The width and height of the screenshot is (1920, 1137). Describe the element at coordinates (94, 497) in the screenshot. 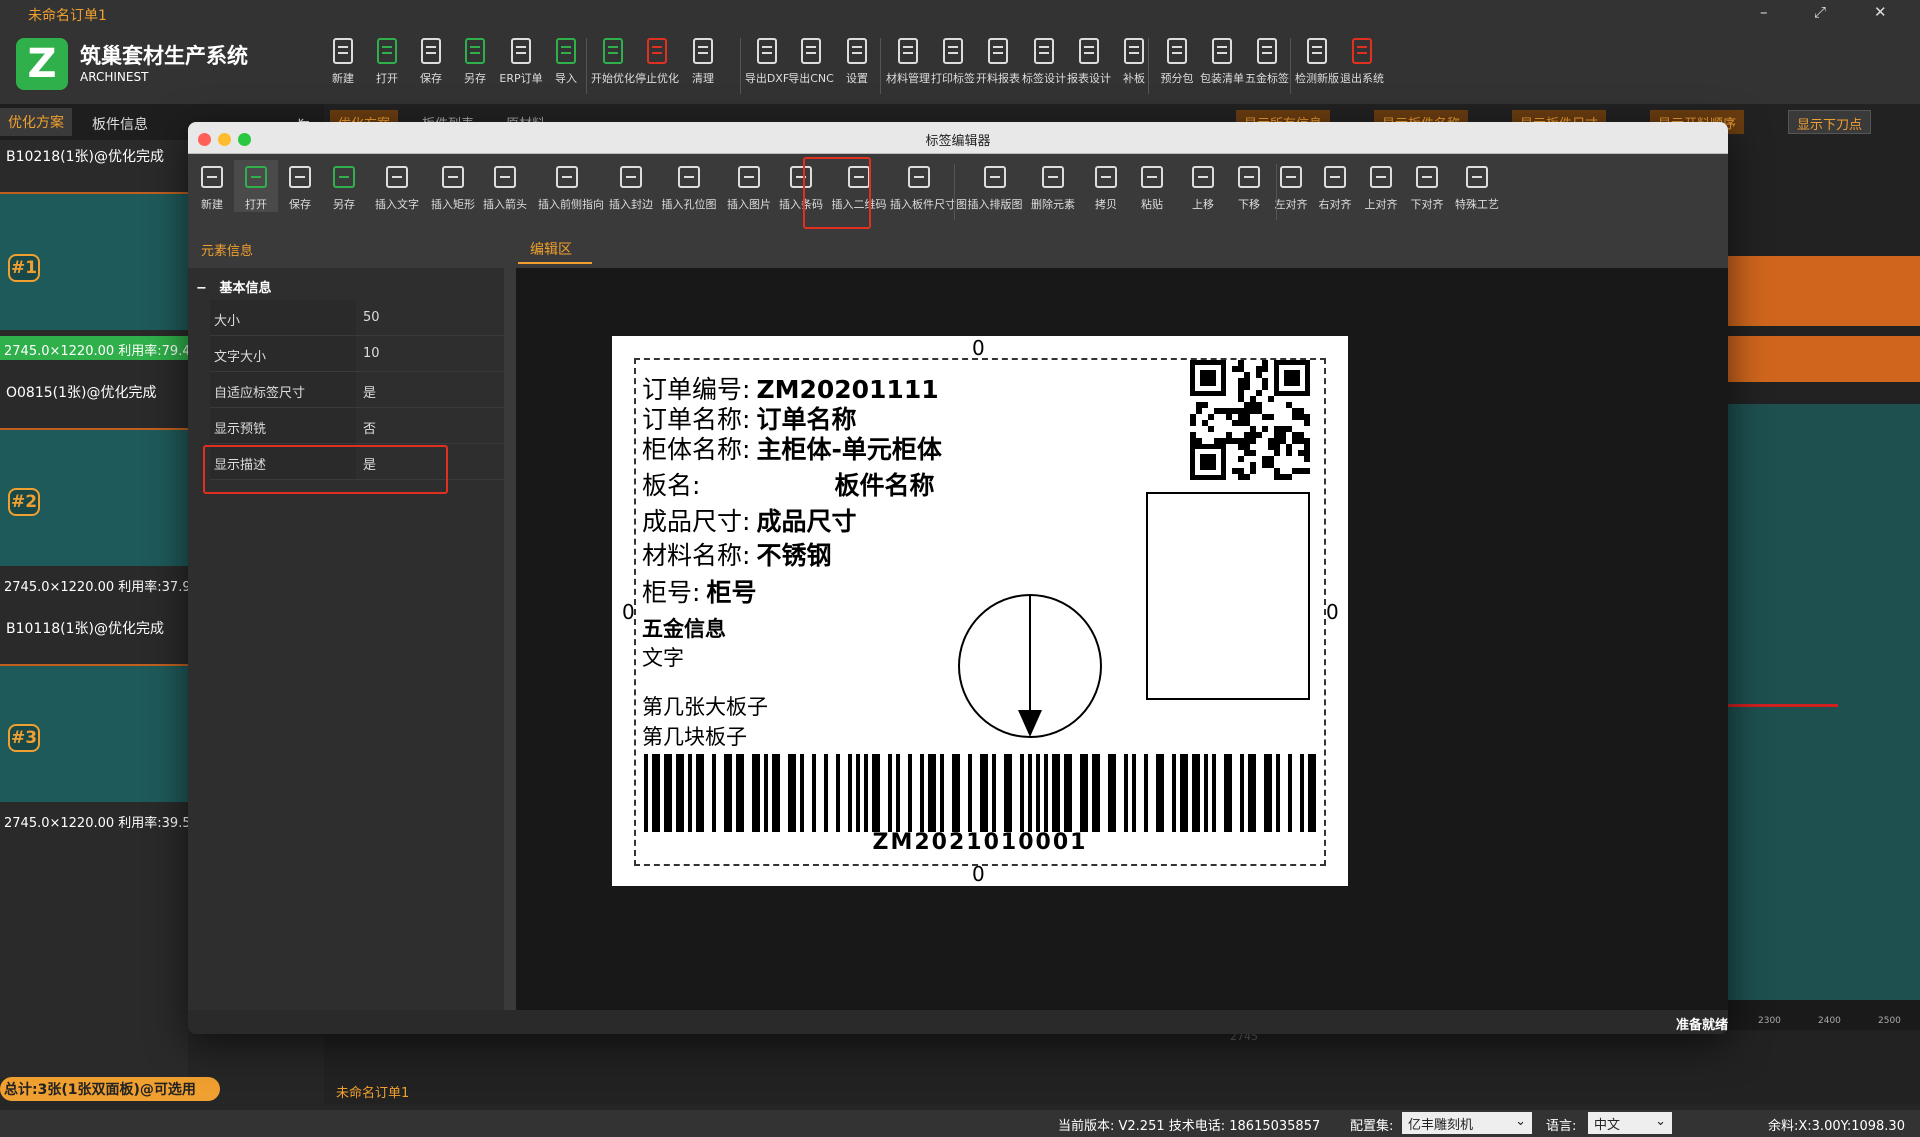

I see `sheet-preview: #2` at that location.